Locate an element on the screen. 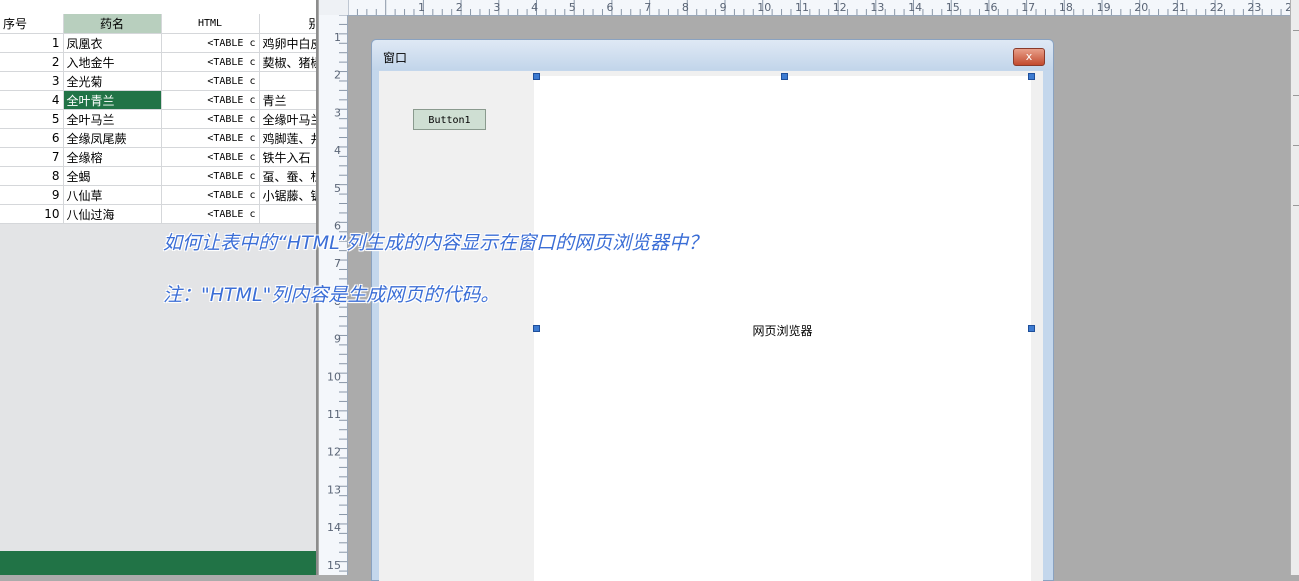 This screenshot has height=581, width=1299. table-row: 2 入地金牛 <TABLE c 葜椒、猪椒 is located at coordinates (159, 62).